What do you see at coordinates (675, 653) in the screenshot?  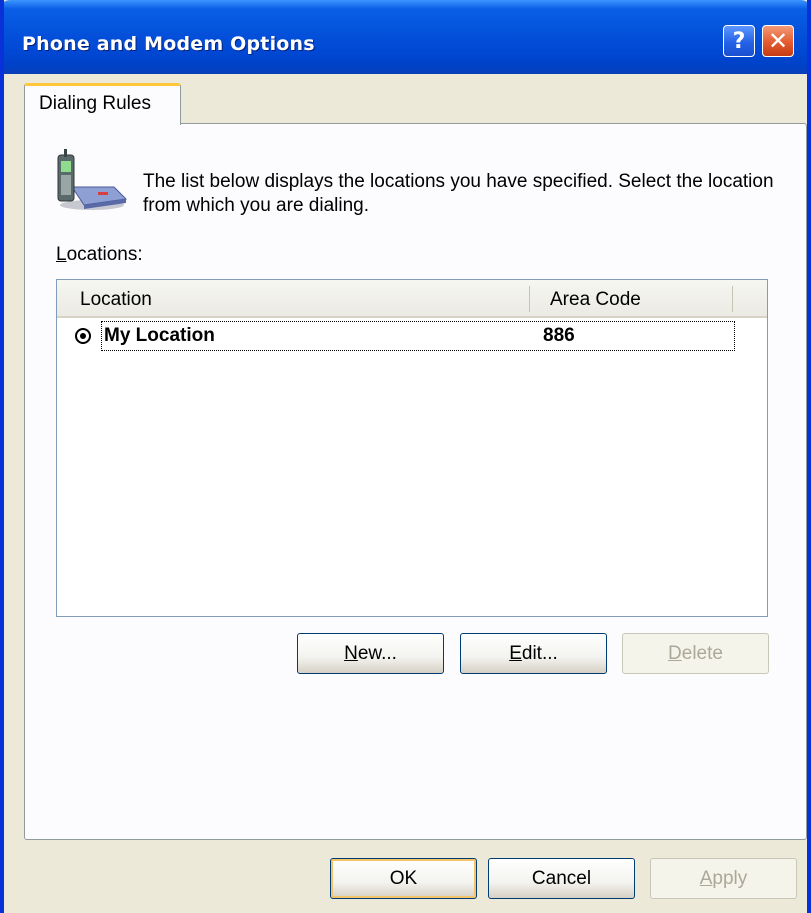 I see `delete-mnemonic: D` at bounding box center [675, 653].